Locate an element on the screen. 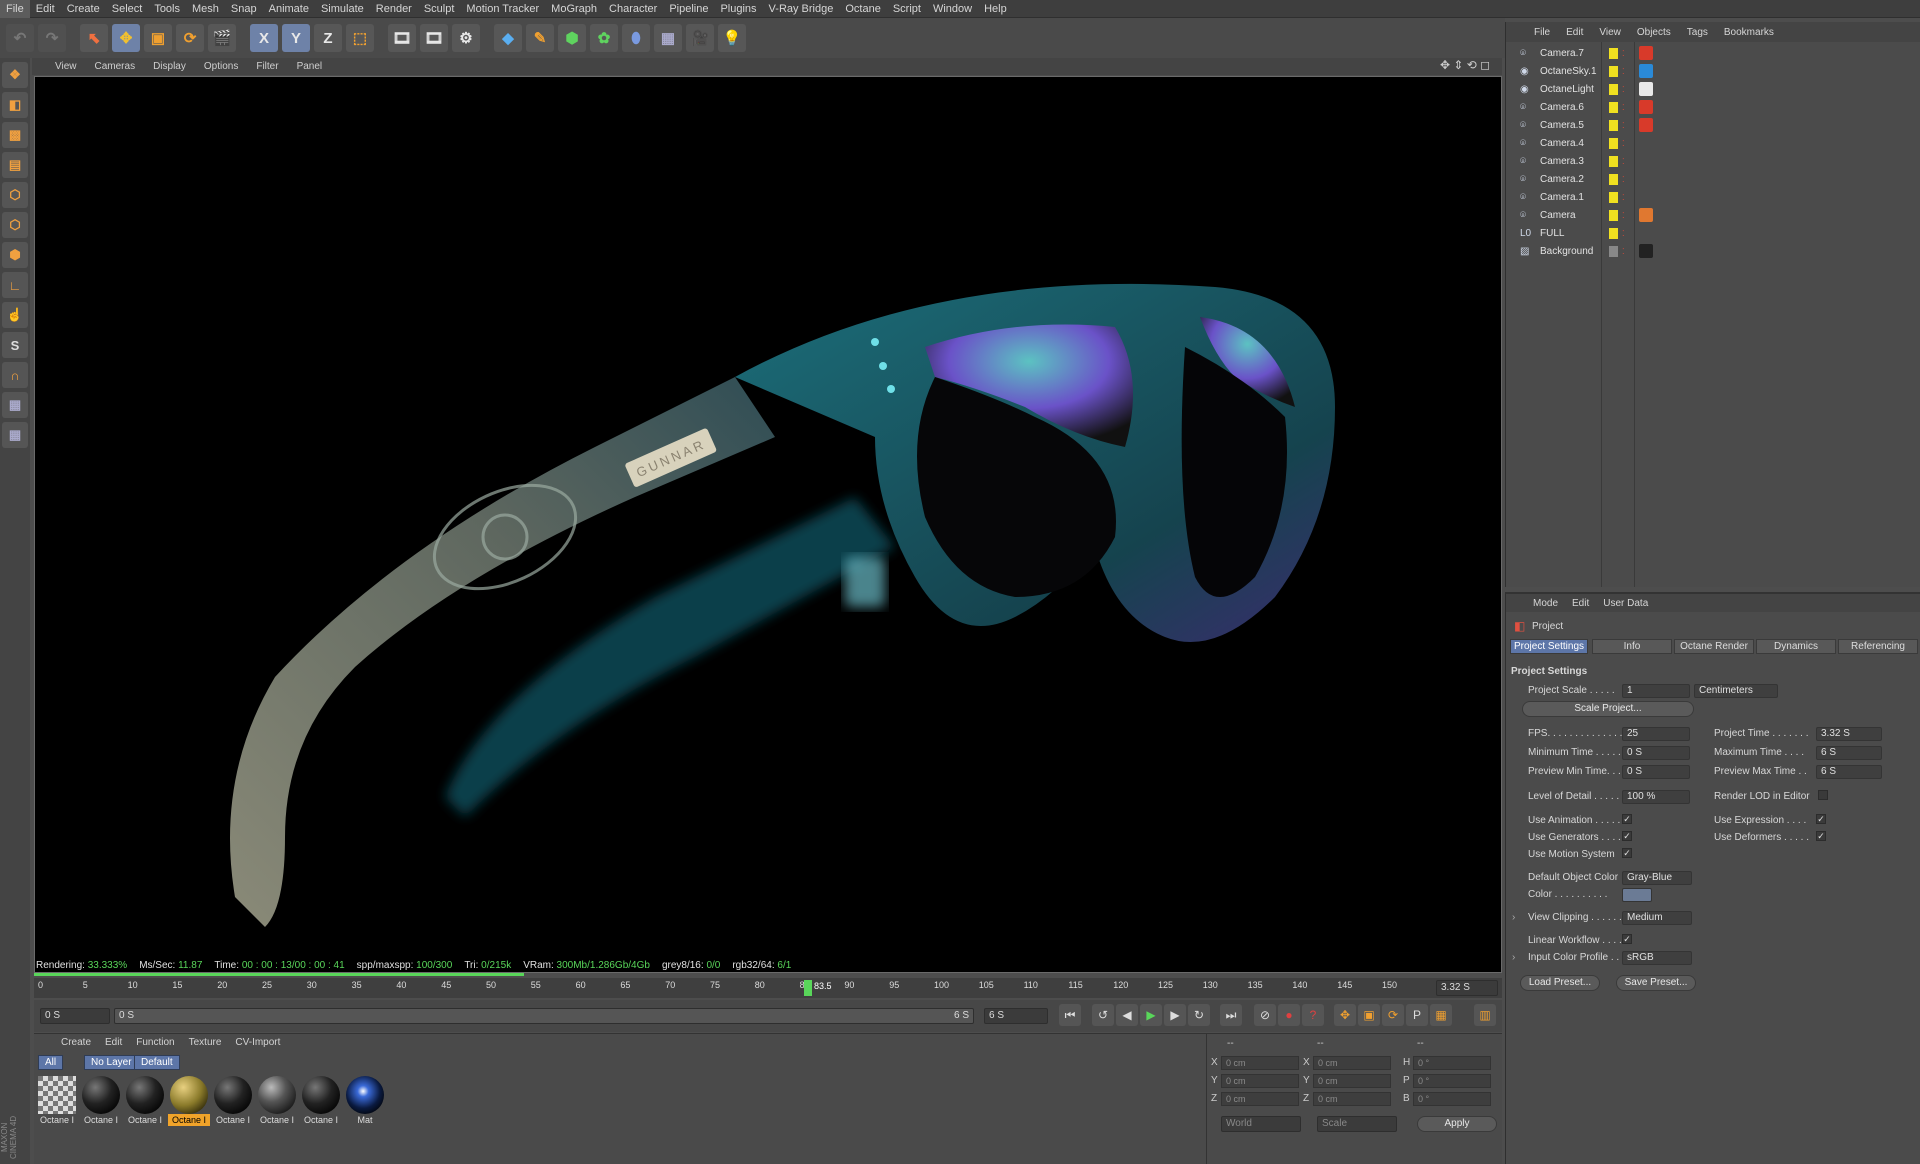  playhead is located at coordinates (808, 988).